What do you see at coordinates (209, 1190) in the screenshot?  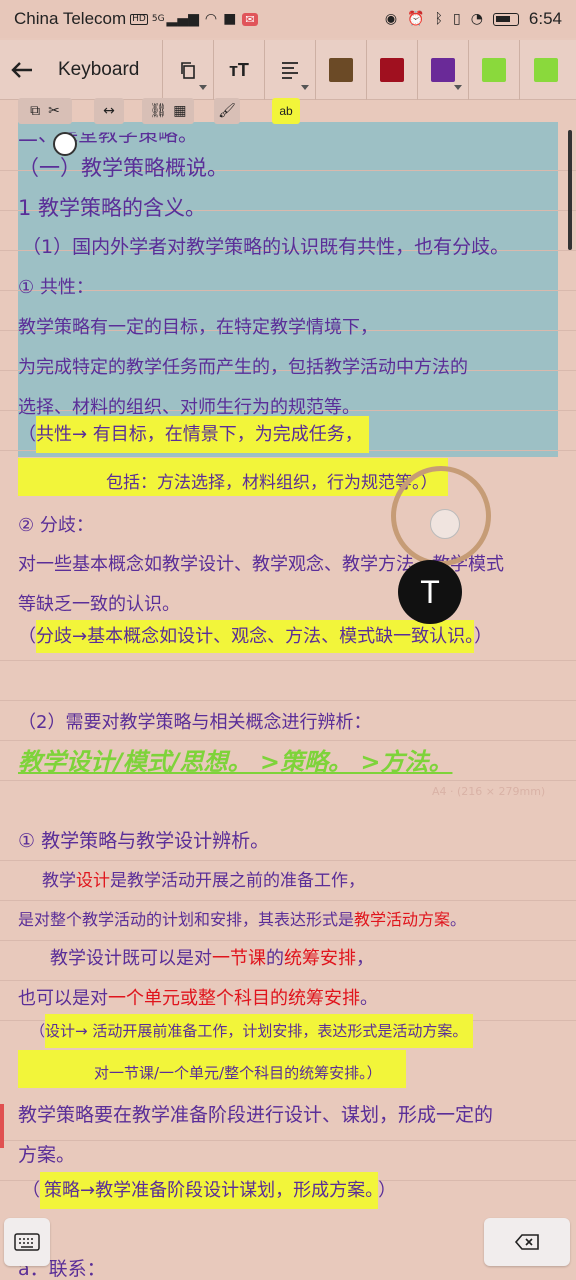 I see `highlight-note: 策略→教学准备阶段设计谋划，形成方案。` at bounding box center [209, 1190].